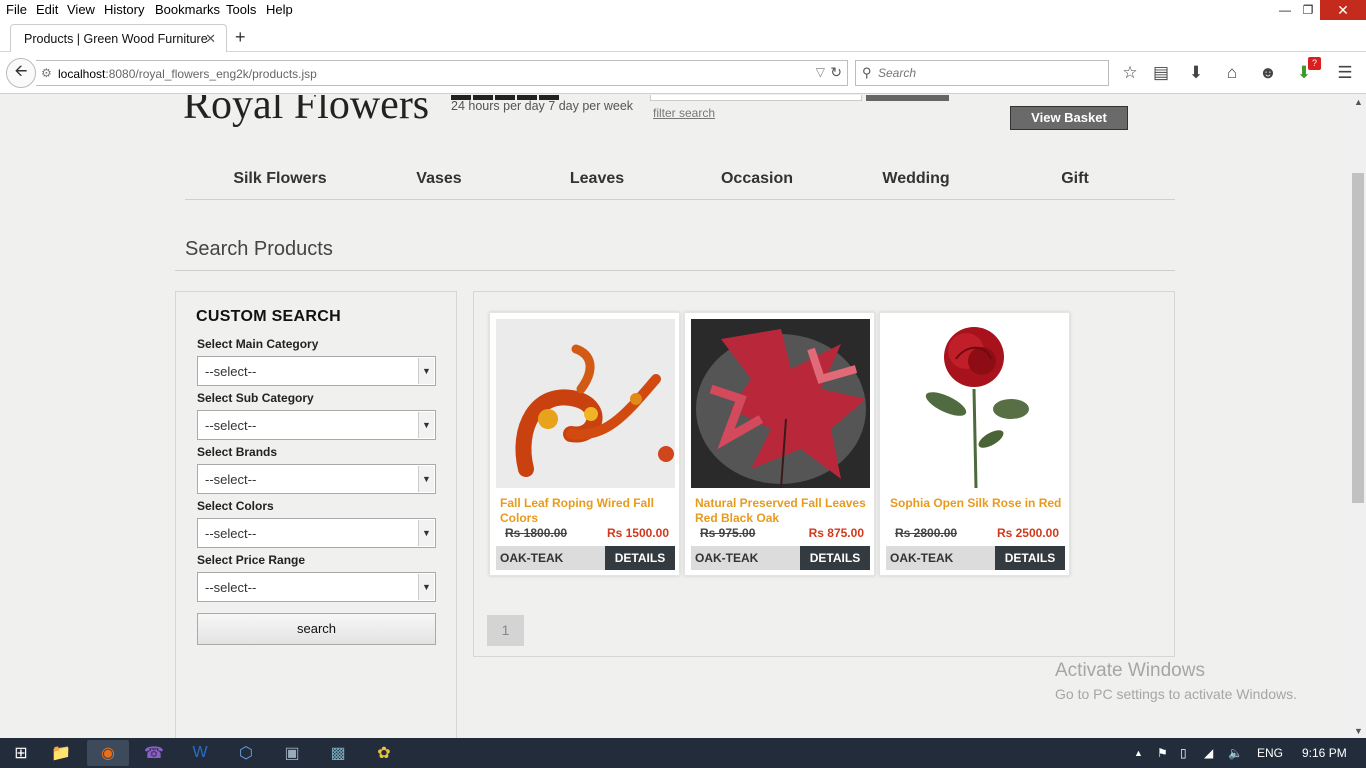  Describe the element at coordinates (61, 753) in the screenshot. I see `file-explorer-icon: 📁` at that location.